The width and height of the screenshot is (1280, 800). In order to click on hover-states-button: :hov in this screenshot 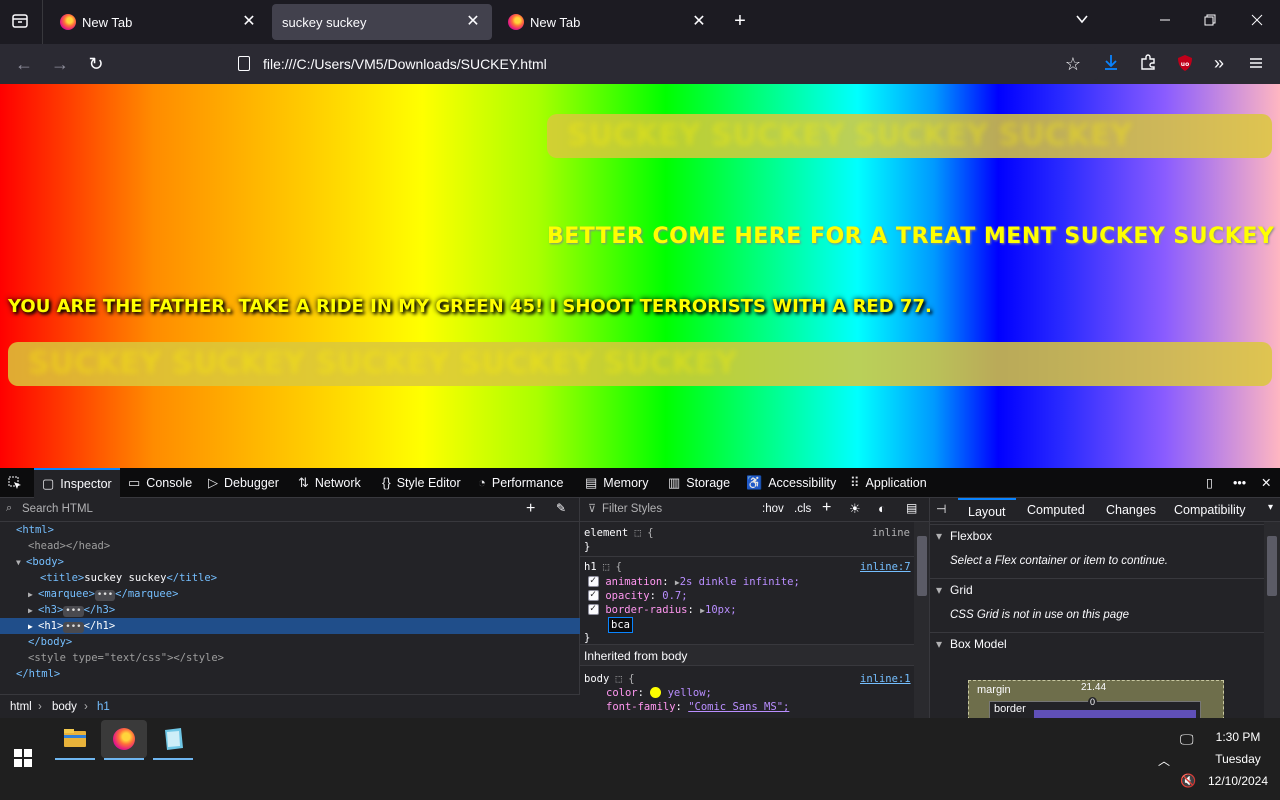, I will do `click(773, 509)`.